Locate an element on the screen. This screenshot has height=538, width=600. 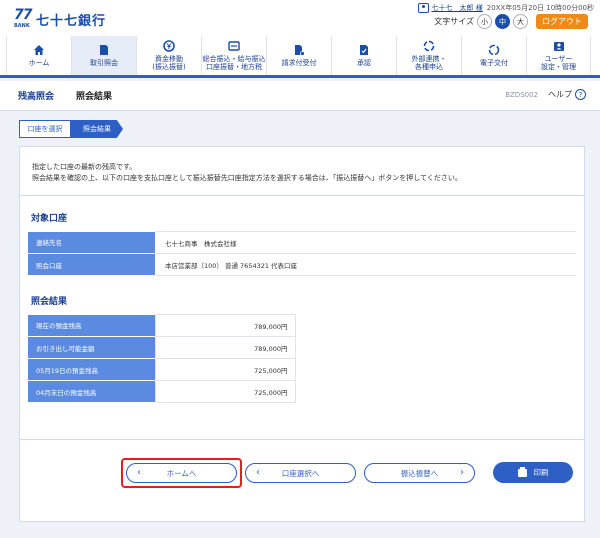
table-header-cell: 05月19日の預金残高 is located at coordinates (91, 369).